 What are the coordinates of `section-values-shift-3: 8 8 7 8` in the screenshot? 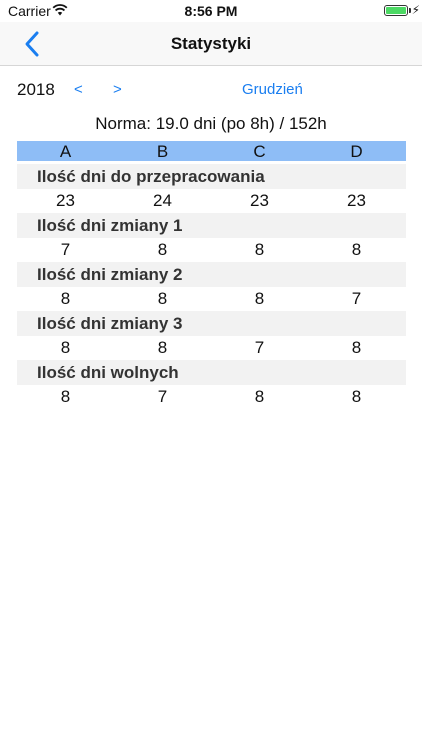 It's located at (211, 348).